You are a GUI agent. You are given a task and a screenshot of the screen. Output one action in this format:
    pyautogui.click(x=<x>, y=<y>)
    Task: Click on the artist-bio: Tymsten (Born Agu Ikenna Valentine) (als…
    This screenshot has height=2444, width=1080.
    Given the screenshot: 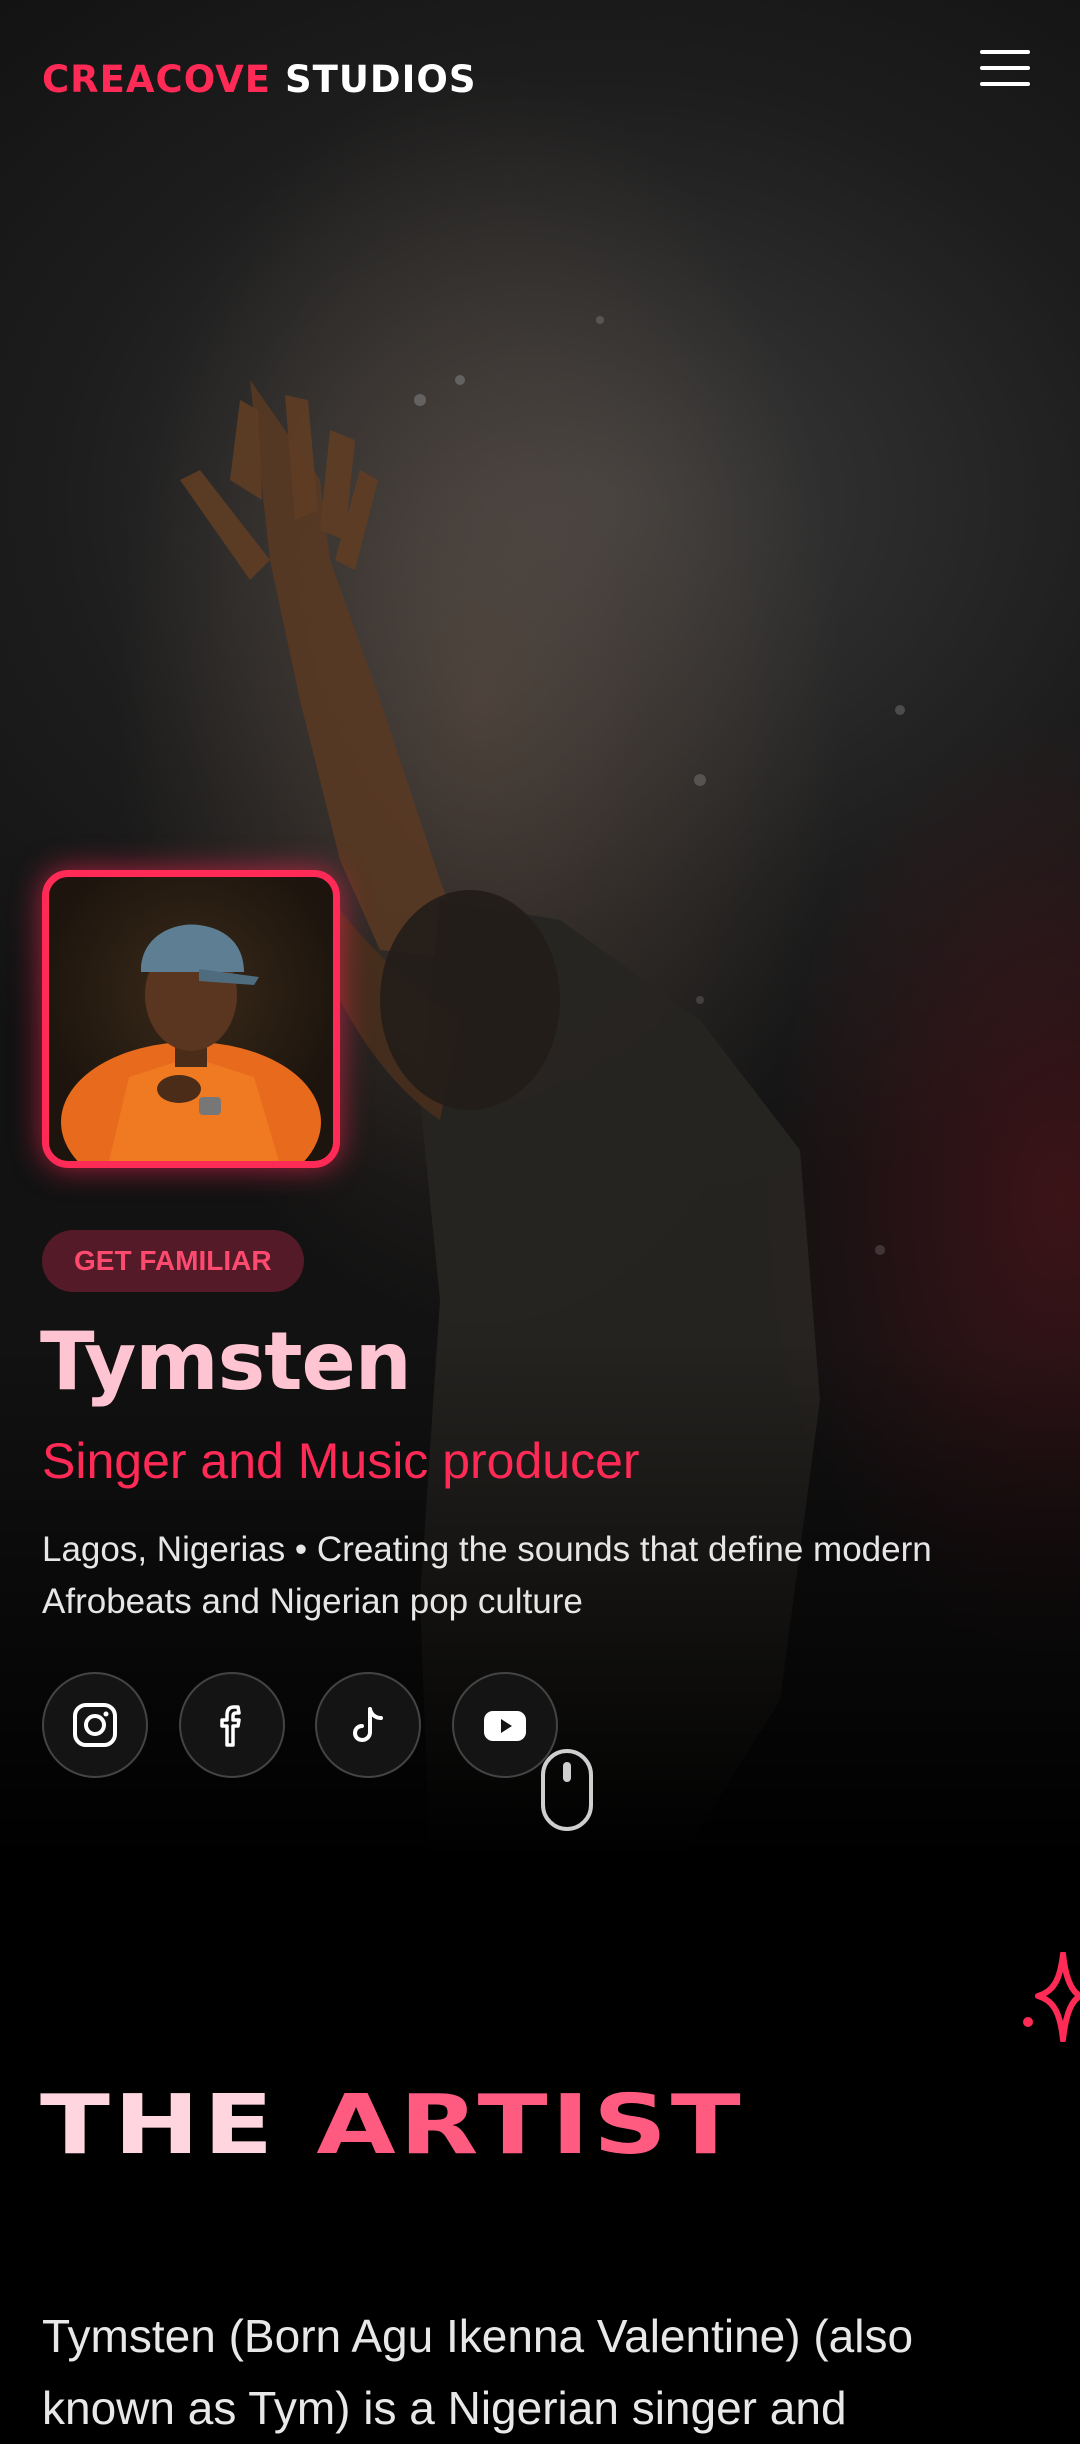 What is the action you would take?
    pyautogui.click(x=478, y=2372)
    